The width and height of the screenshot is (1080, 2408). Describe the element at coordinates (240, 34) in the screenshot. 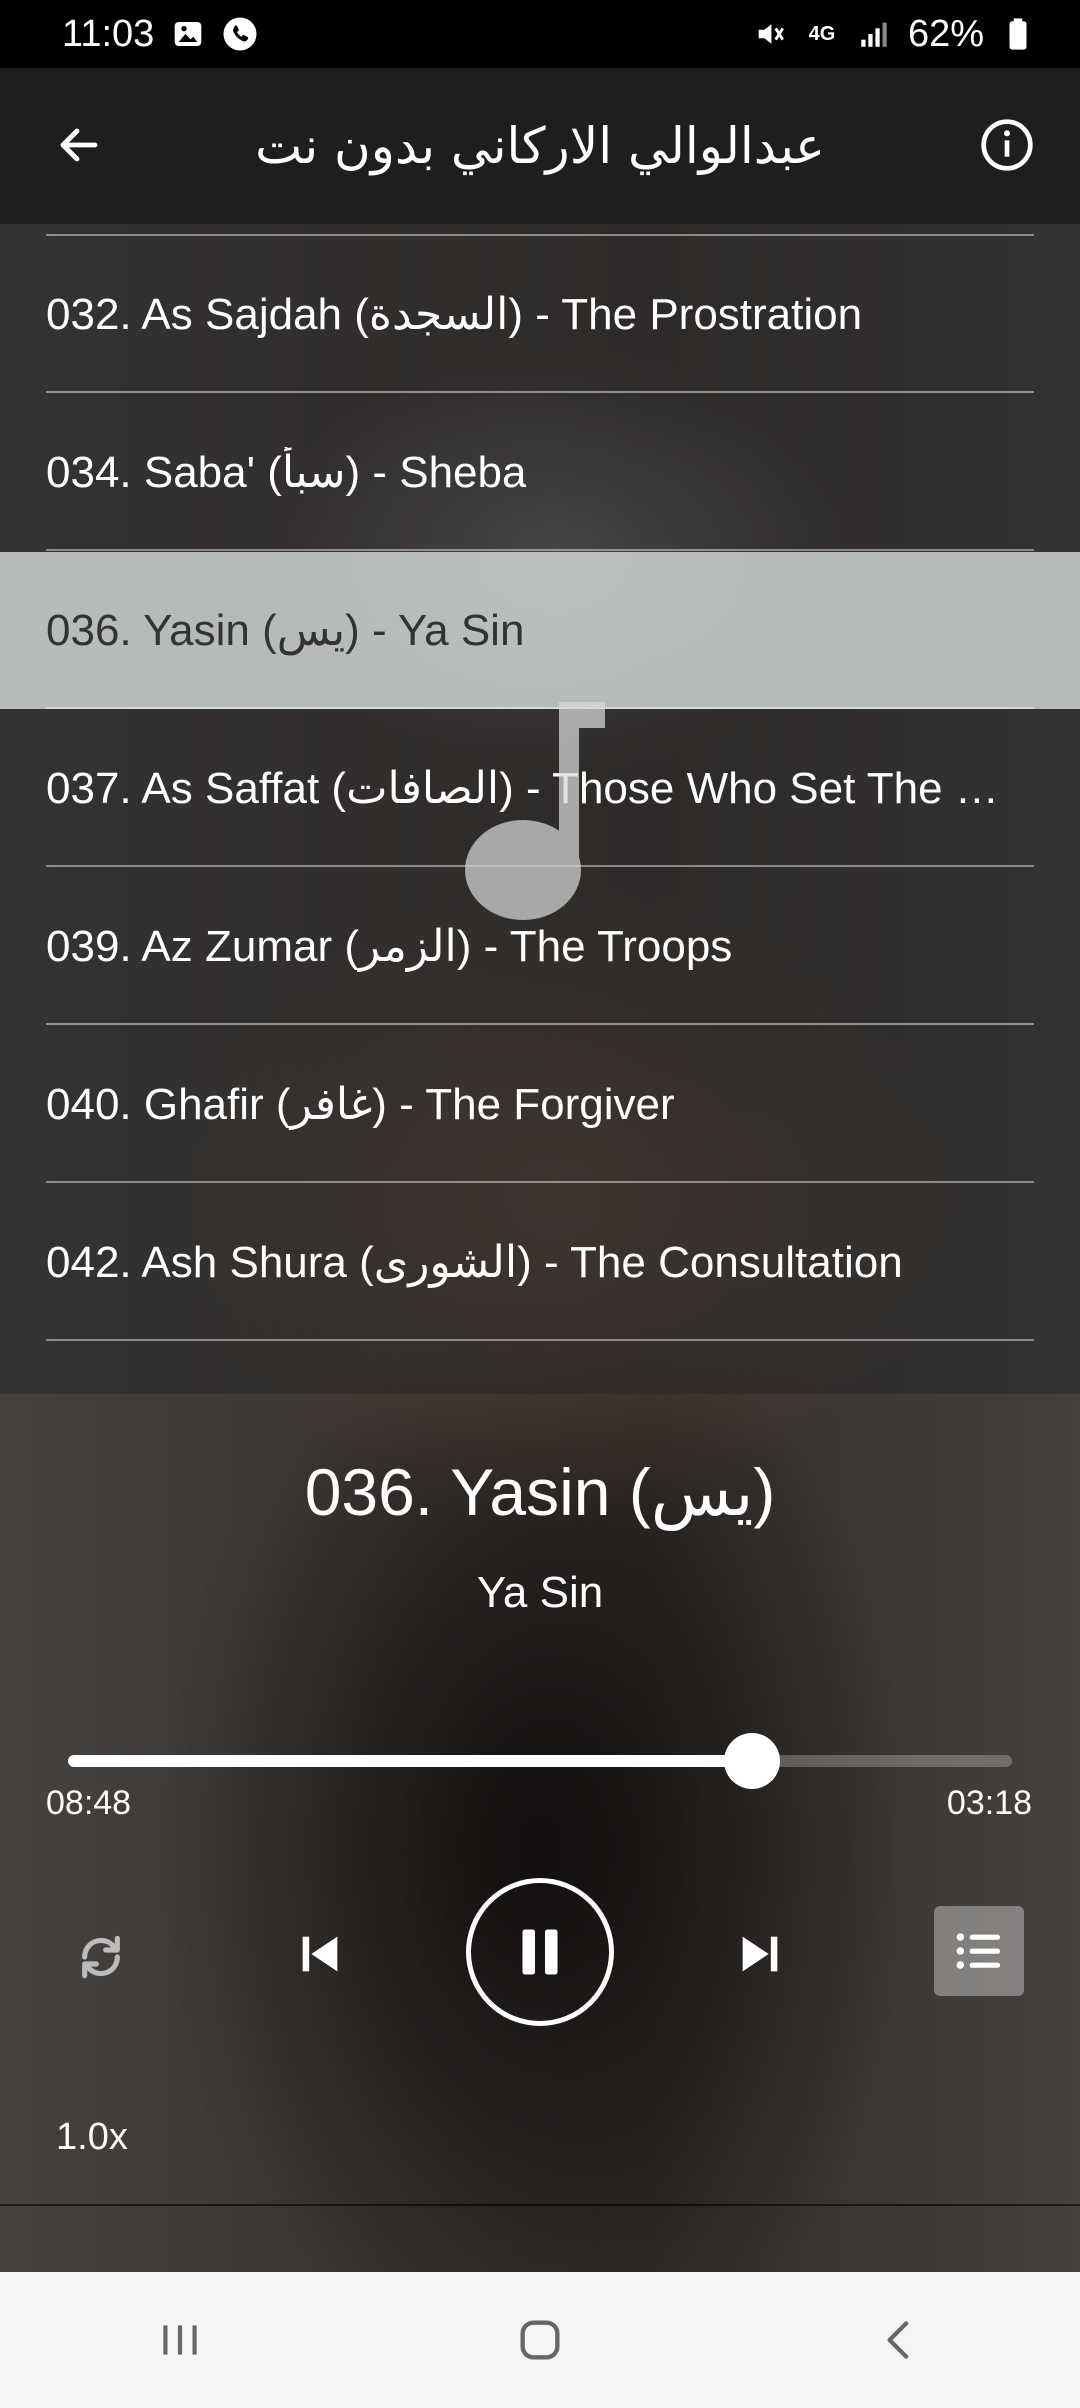

I see `phone-notification-icon` at that location.